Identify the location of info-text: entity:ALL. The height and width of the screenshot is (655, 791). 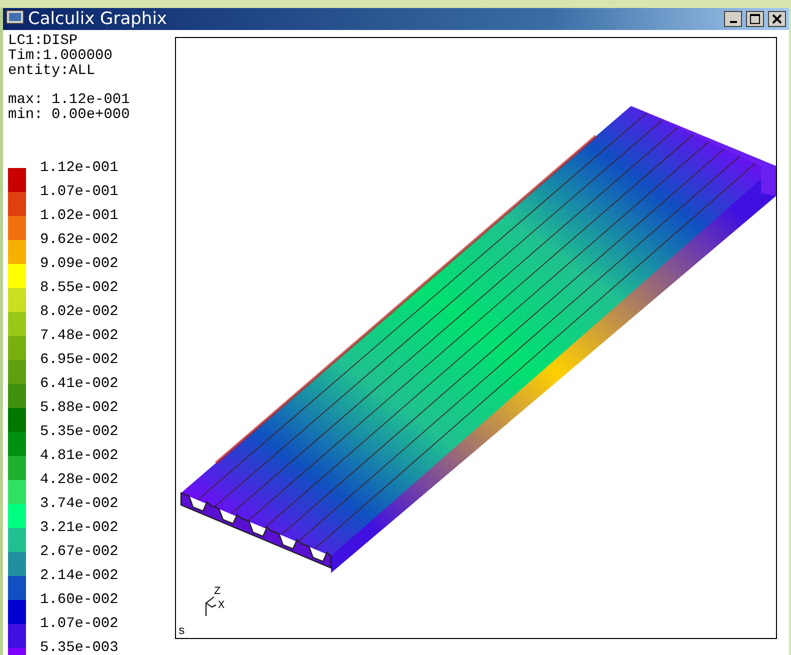
(52, 71).